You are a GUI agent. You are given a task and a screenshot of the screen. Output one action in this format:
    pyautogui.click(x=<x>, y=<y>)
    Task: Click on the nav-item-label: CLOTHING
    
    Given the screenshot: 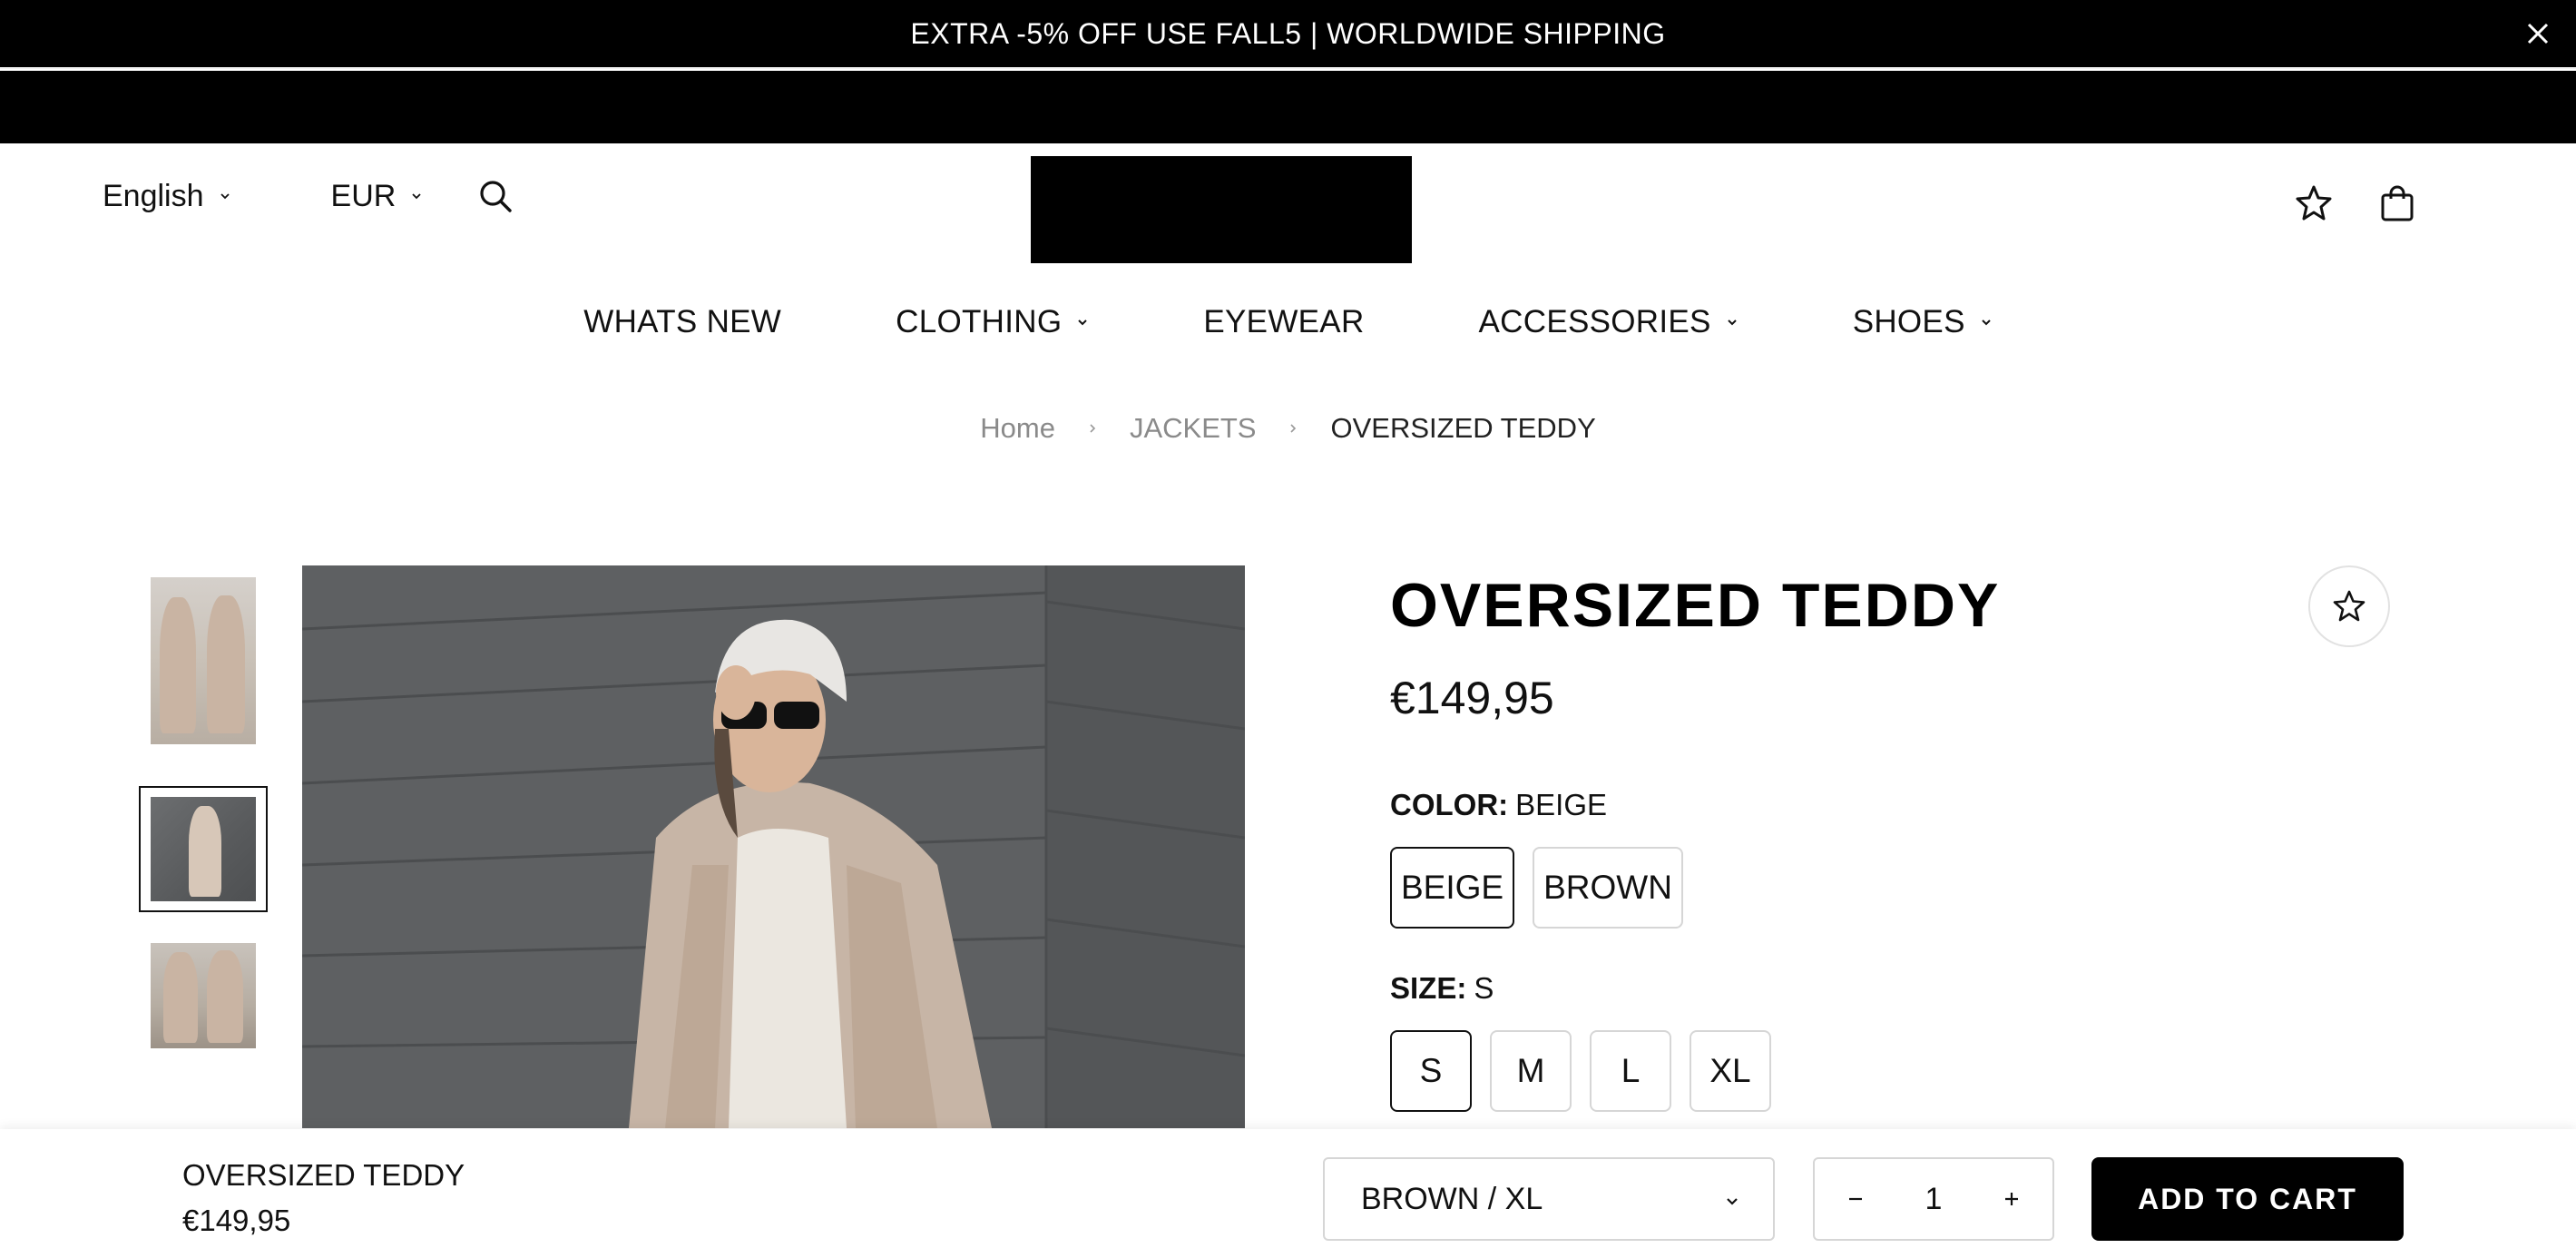 What is the action you would take?
    pyautogui.click(x=979, y=321)
    